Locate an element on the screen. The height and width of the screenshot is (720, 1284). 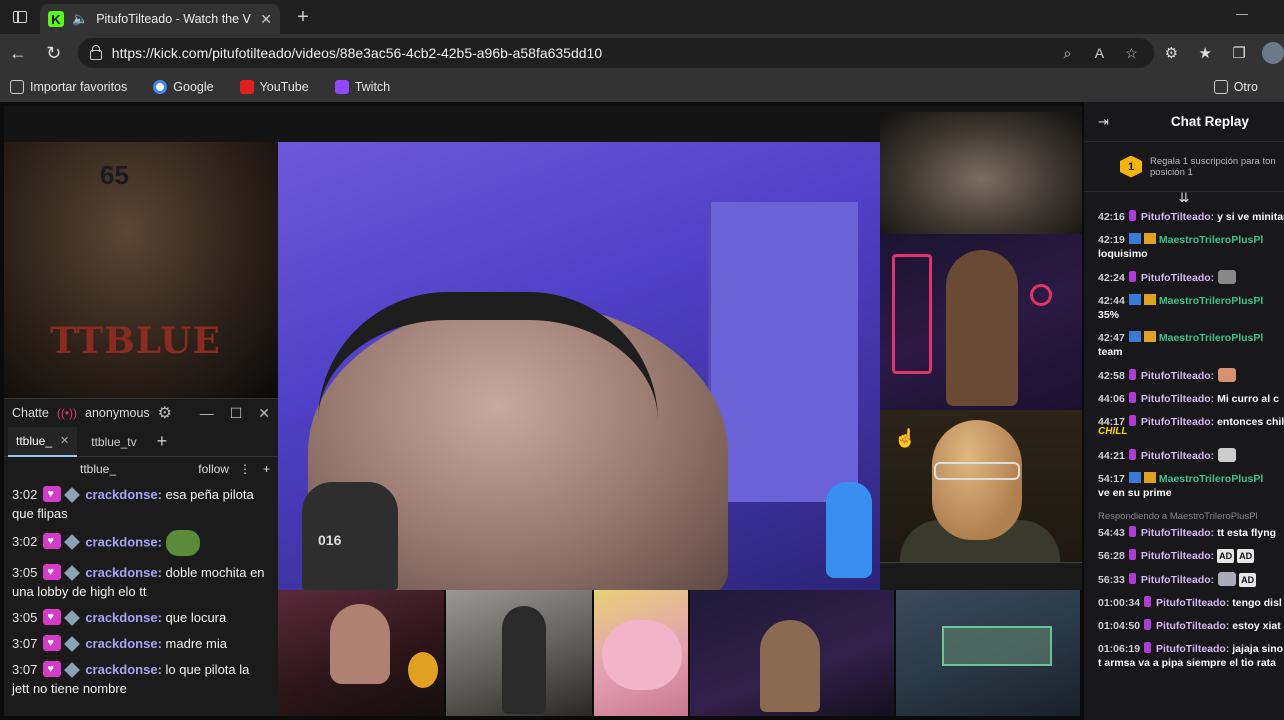
add-tab-button: + is located at coordinates (162, 441).